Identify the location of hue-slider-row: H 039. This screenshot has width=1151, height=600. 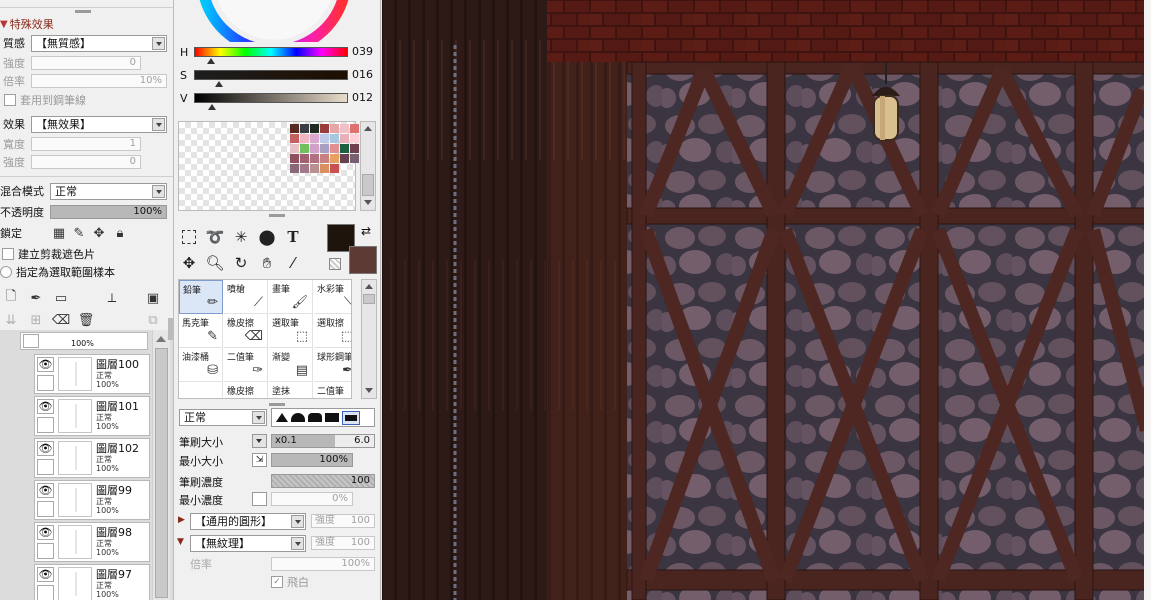
(277, 55).